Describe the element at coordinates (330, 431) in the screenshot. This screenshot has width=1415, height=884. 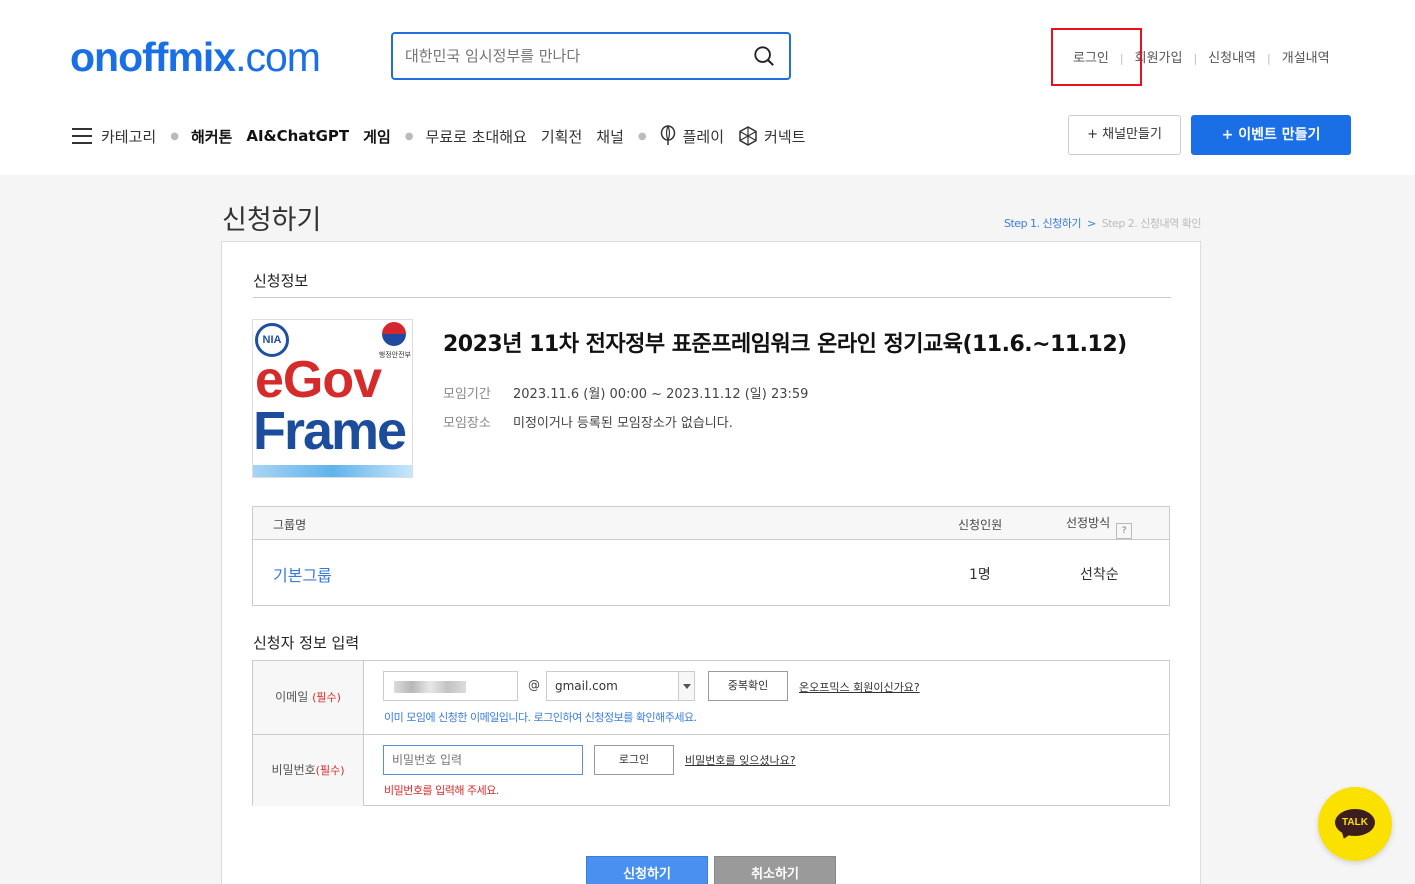
I see `frame-logo-text: Frame` at that location.